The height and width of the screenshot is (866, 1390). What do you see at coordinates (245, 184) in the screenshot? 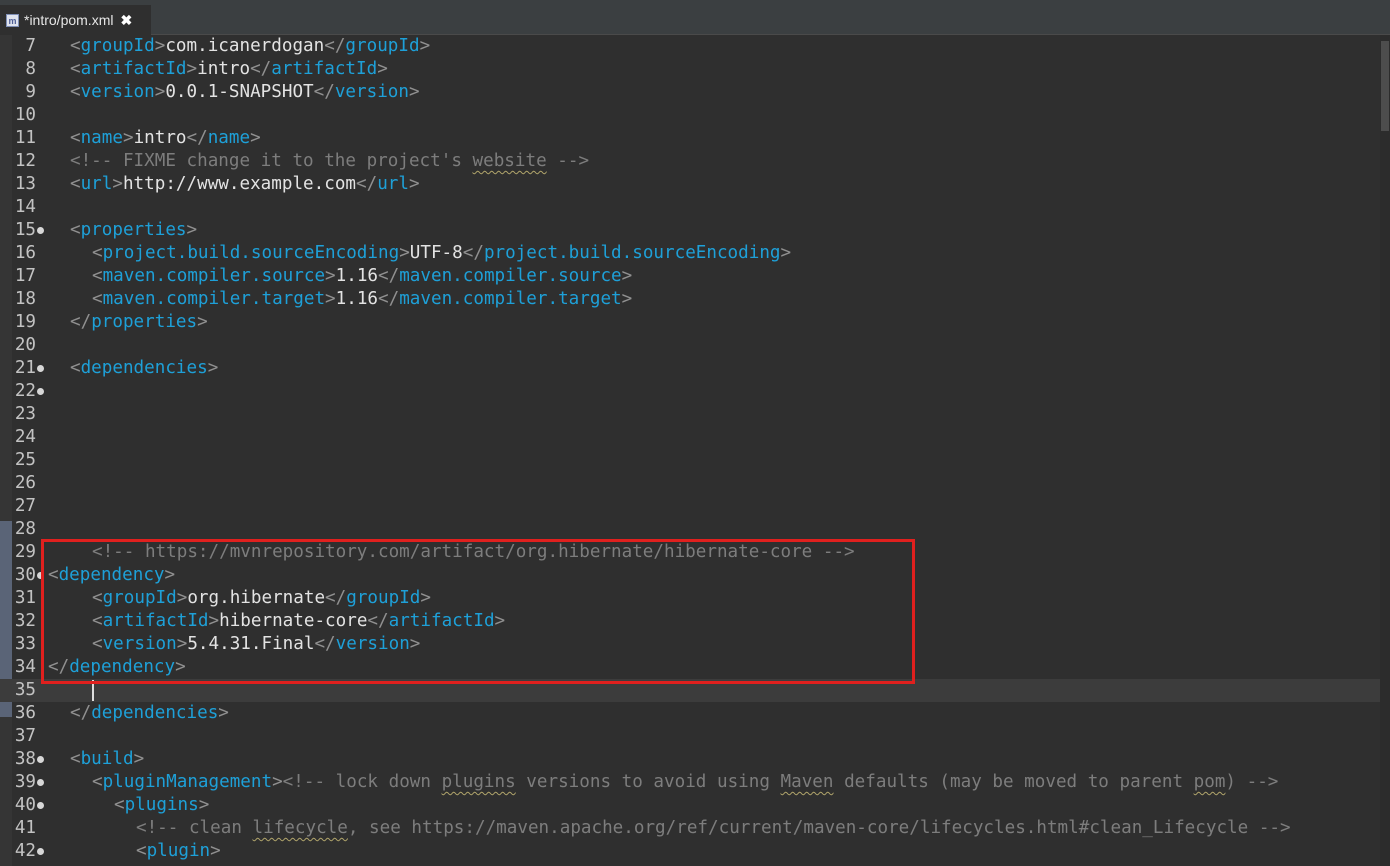
I see `line-code: <url>http://www.example.com</url>` at bounding box center [245, 184].